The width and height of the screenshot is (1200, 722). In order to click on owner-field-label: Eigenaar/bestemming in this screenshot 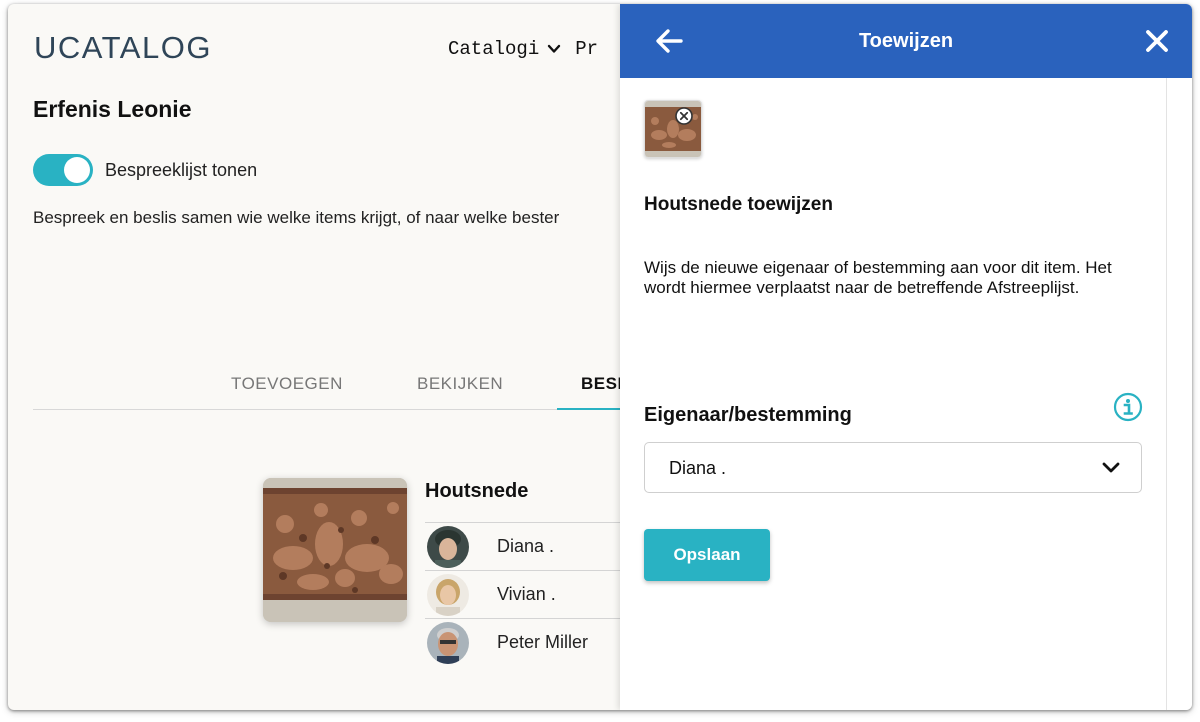, I will do `click(748, 415)`.